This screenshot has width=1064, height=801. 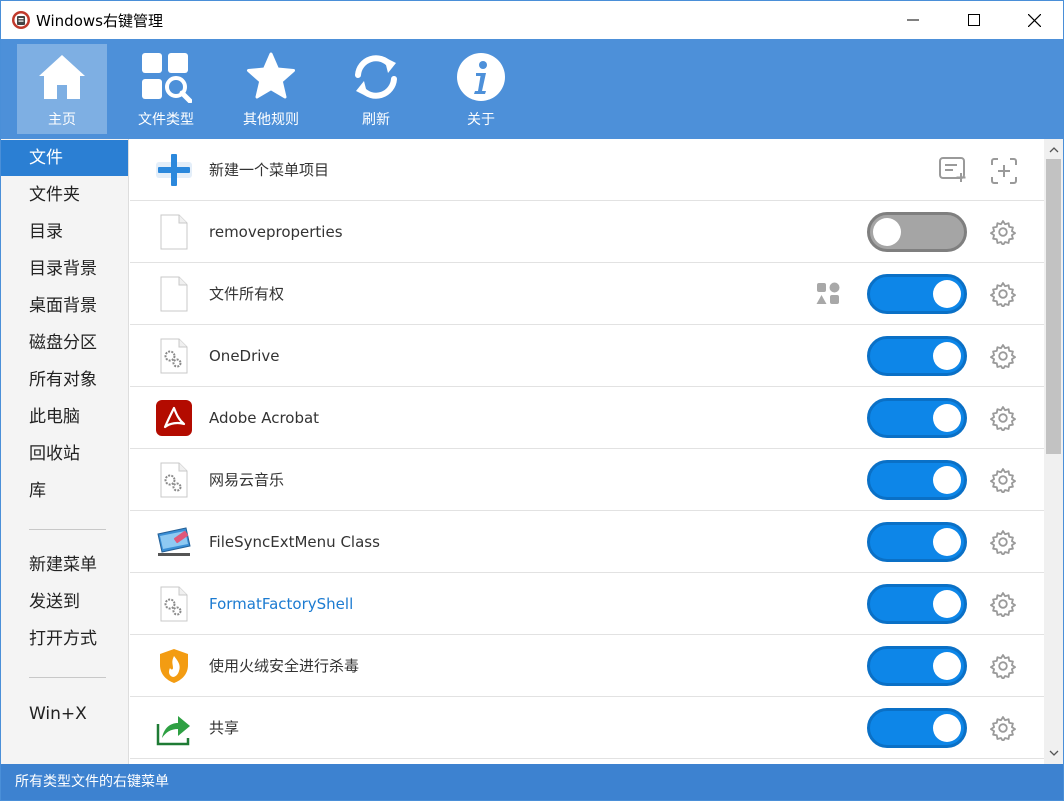 I want to click on close-icon, so click(x=1034, y=20).